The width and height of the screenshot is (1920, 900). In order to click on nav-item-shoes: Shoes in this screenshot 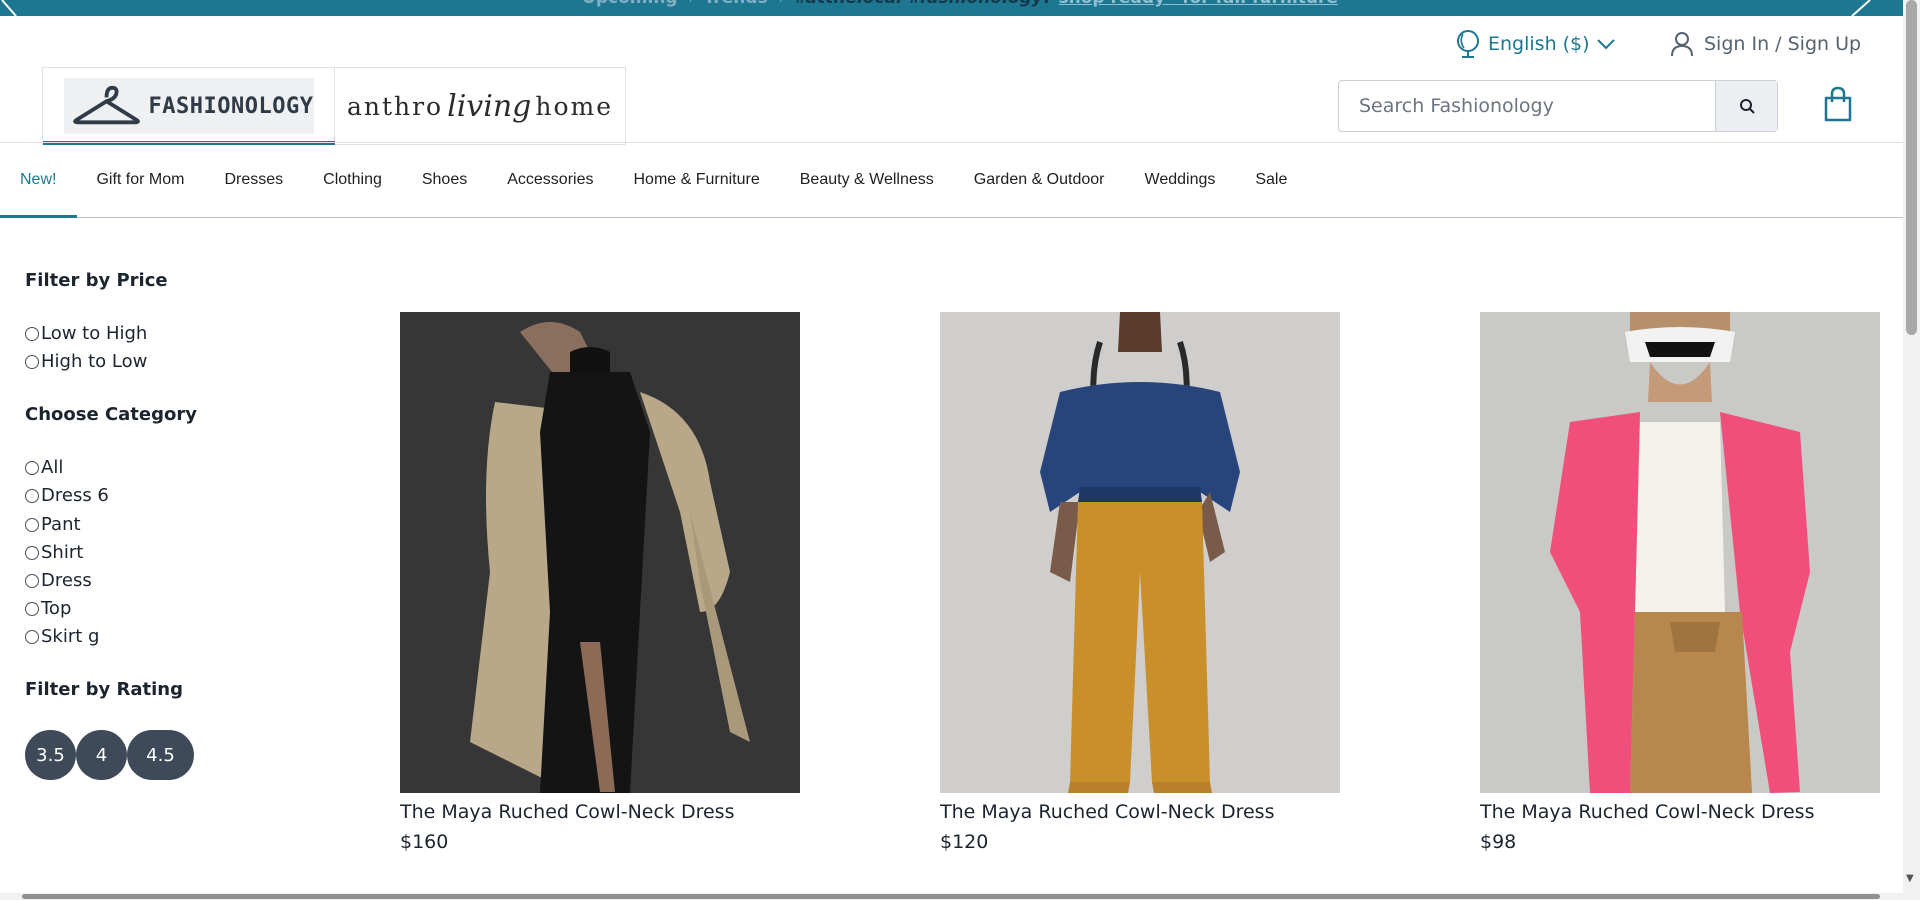, I will do `click(444, 180)`.